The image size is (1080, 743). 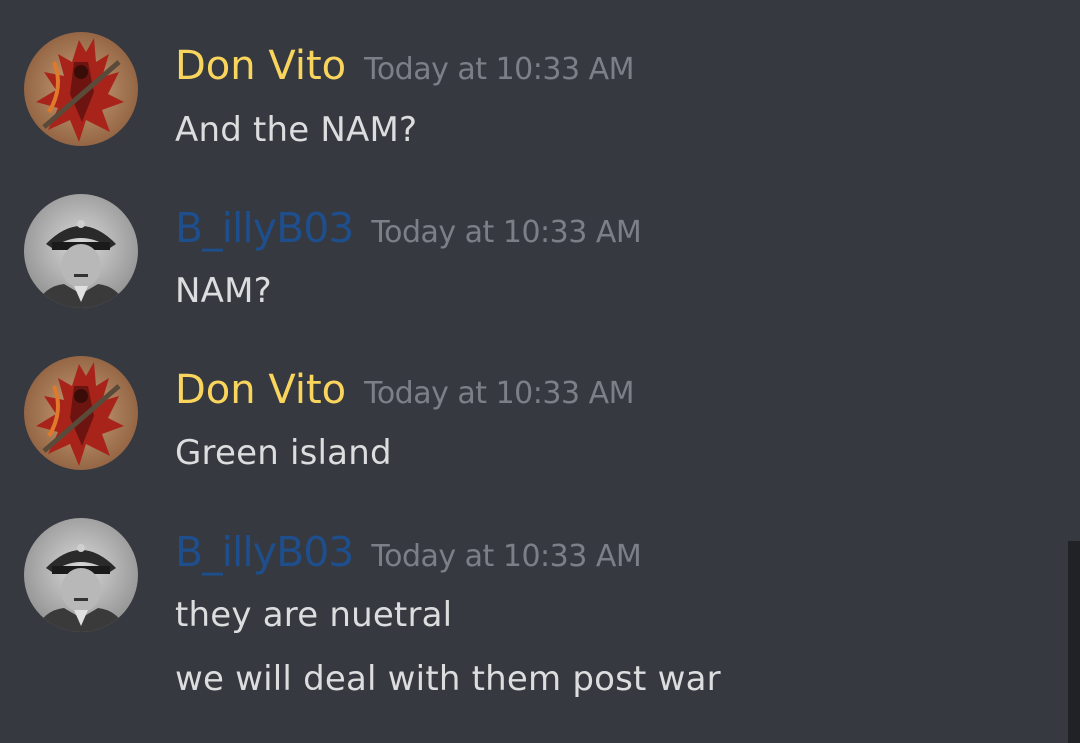 I want to click on message-text: we will deal with them post war, so click(x=448, y=679).